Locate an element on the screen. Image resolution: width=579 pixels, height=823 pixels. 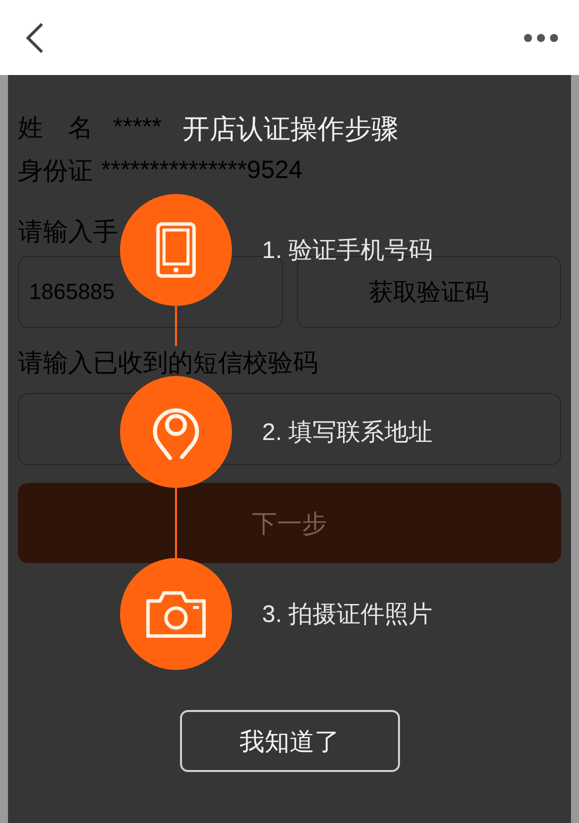
got-it-button: 我知道了 is located at coordinates (290, 741).